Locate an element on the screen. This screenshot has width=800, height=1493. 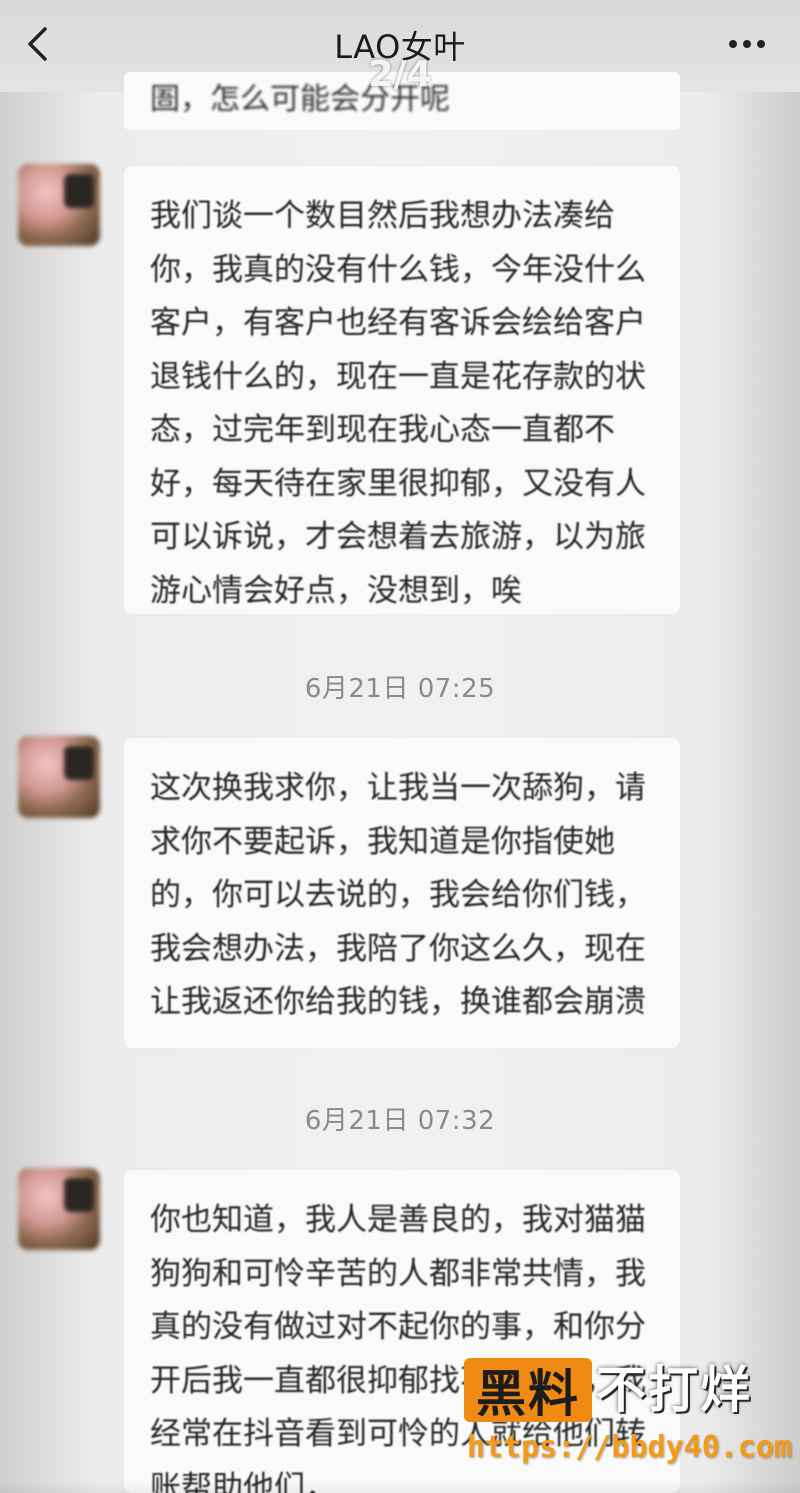
message-timestamp: 6月21日 07:32 is located at coordinates (400, 1121).